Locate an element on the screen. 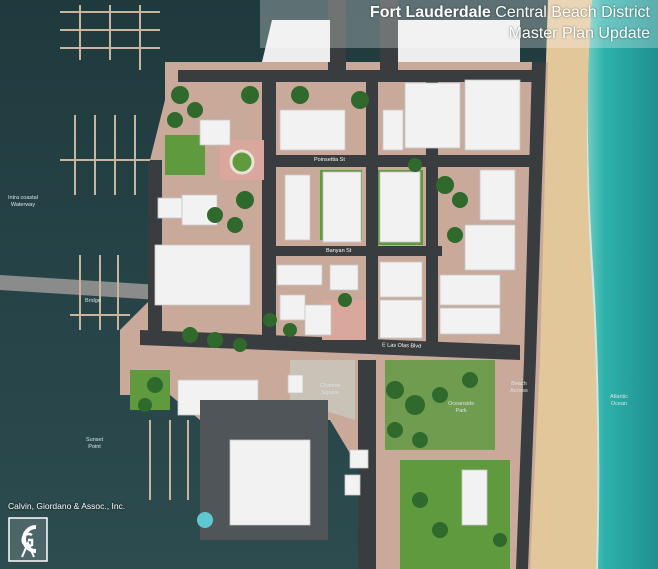  poinsettia-street is located at coordinates (397, 161).